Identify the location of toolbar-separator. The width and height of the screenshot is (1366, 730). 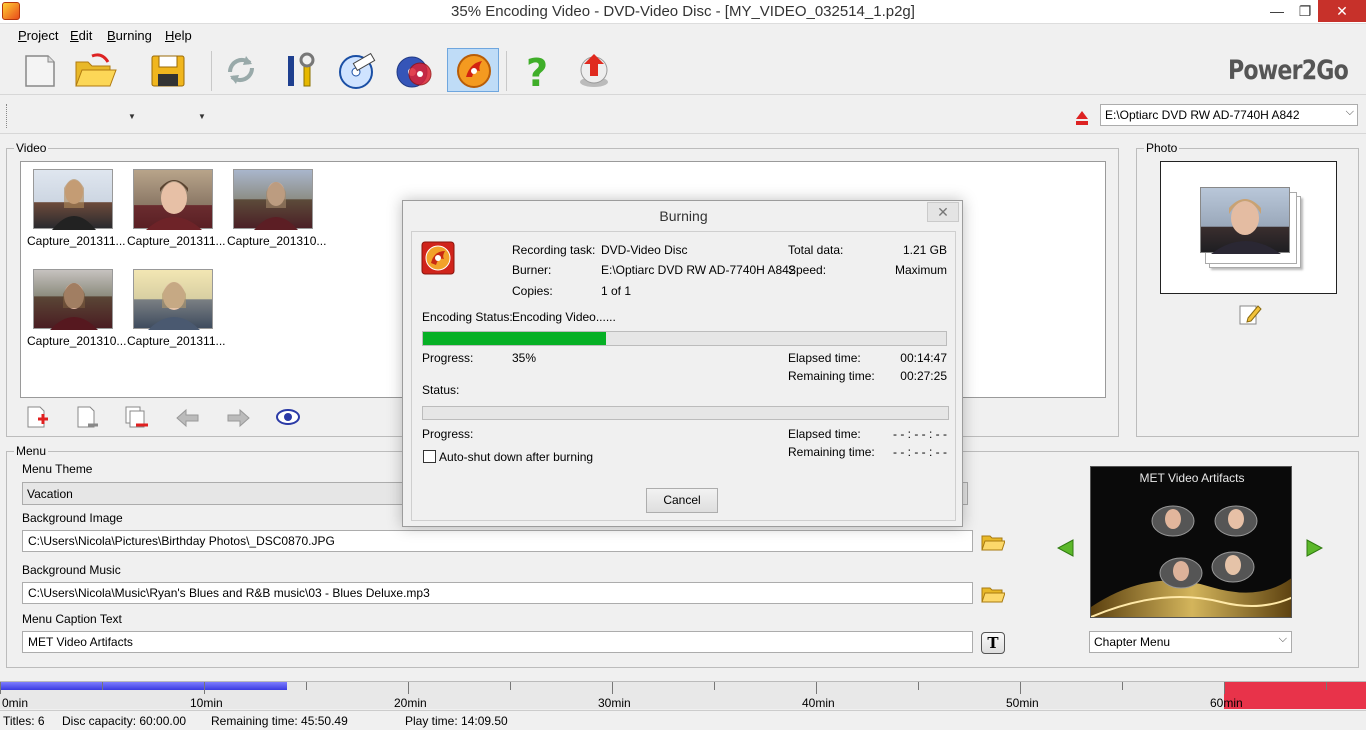
(506, 71).